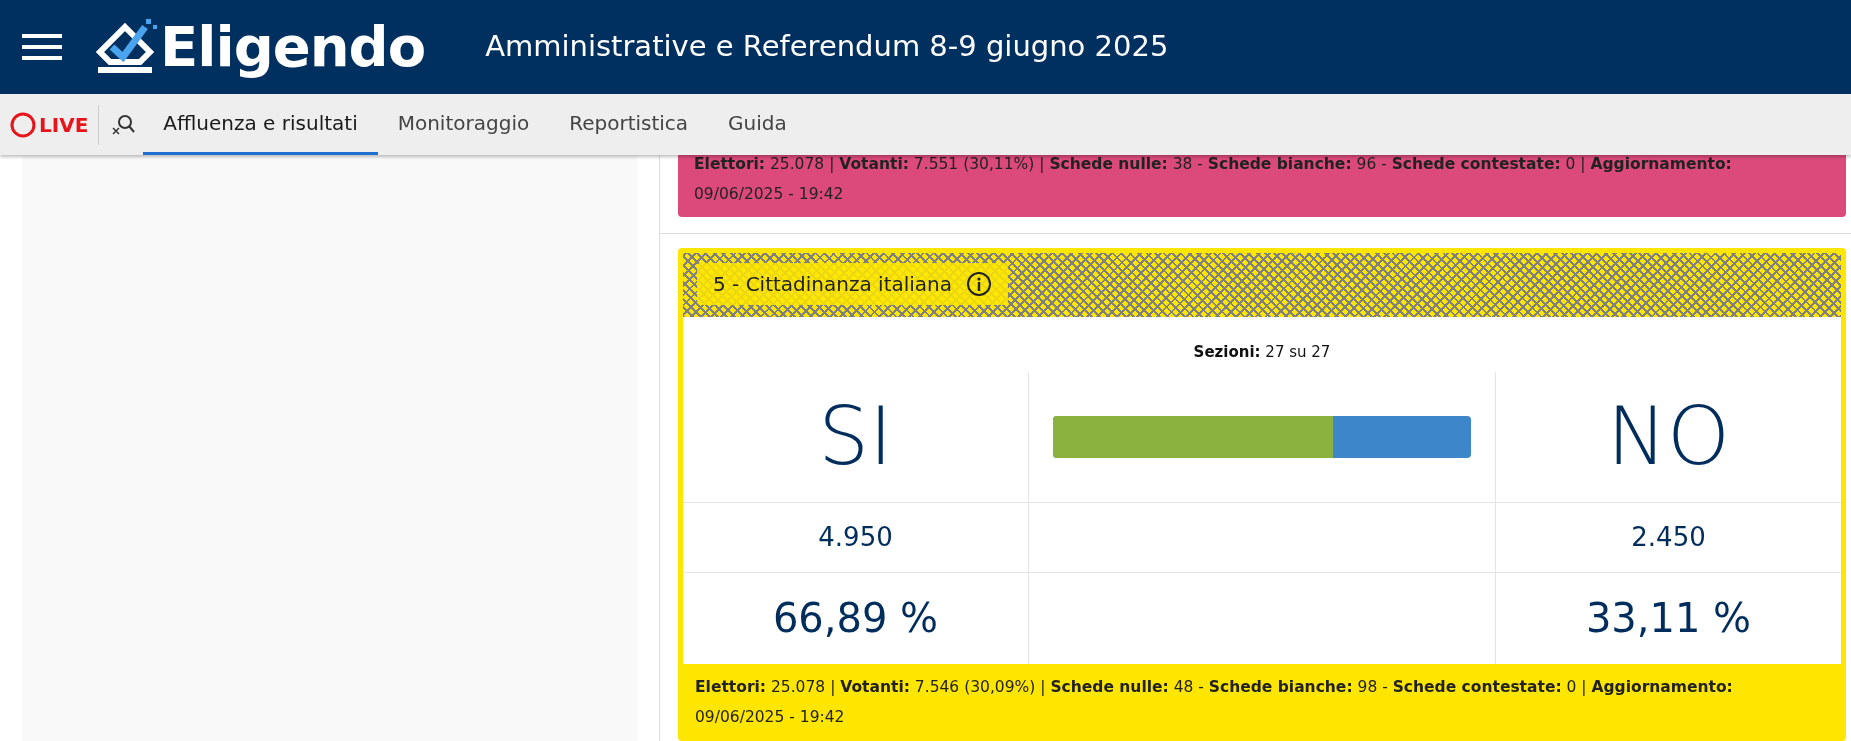 This screenshot has width=1851, height=741. Describe the element at coordinates (123, 124) in the screenshot. I see `search-icon` at that location.